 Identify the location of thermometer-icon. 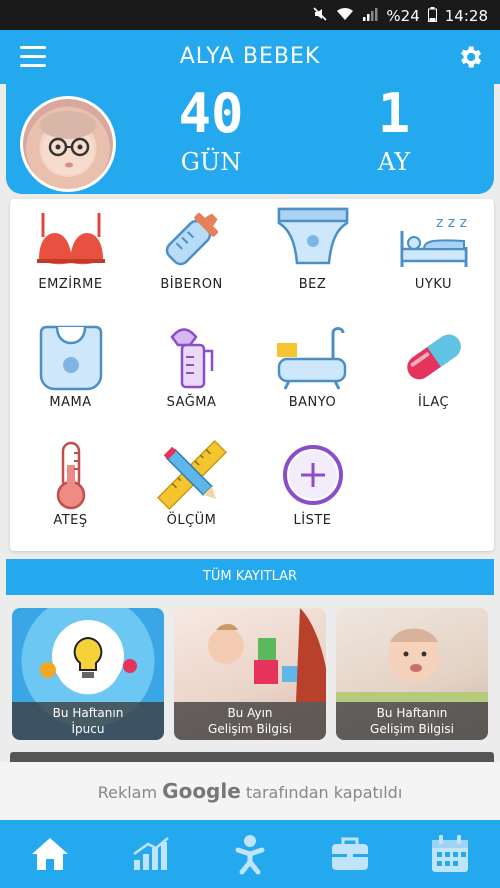
(70, 475).